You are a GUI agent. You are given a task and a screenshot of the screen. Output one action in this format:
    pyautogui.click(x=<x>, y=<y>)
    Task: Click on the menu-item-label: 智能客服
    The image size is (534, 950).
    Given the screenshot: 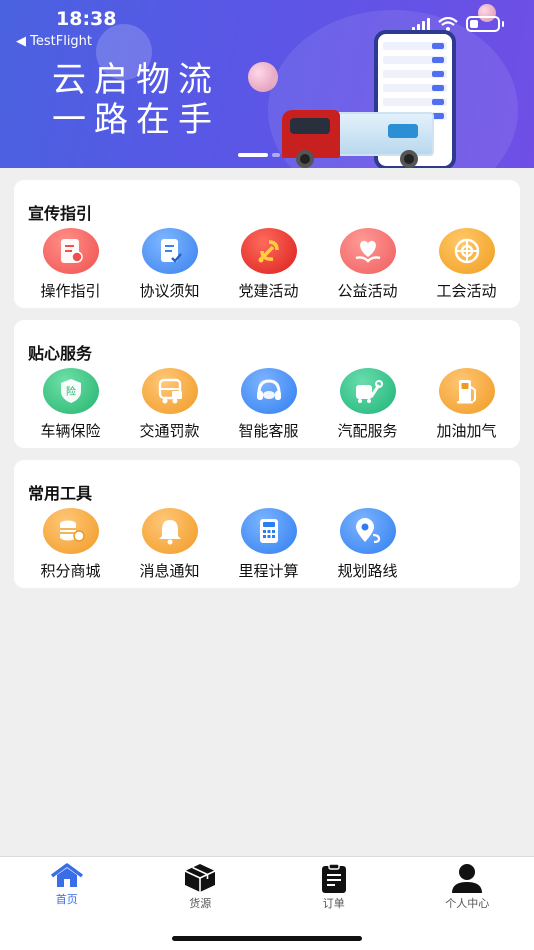 What is the action you would take?
    pyautogui.click(x=268, y=431)
    